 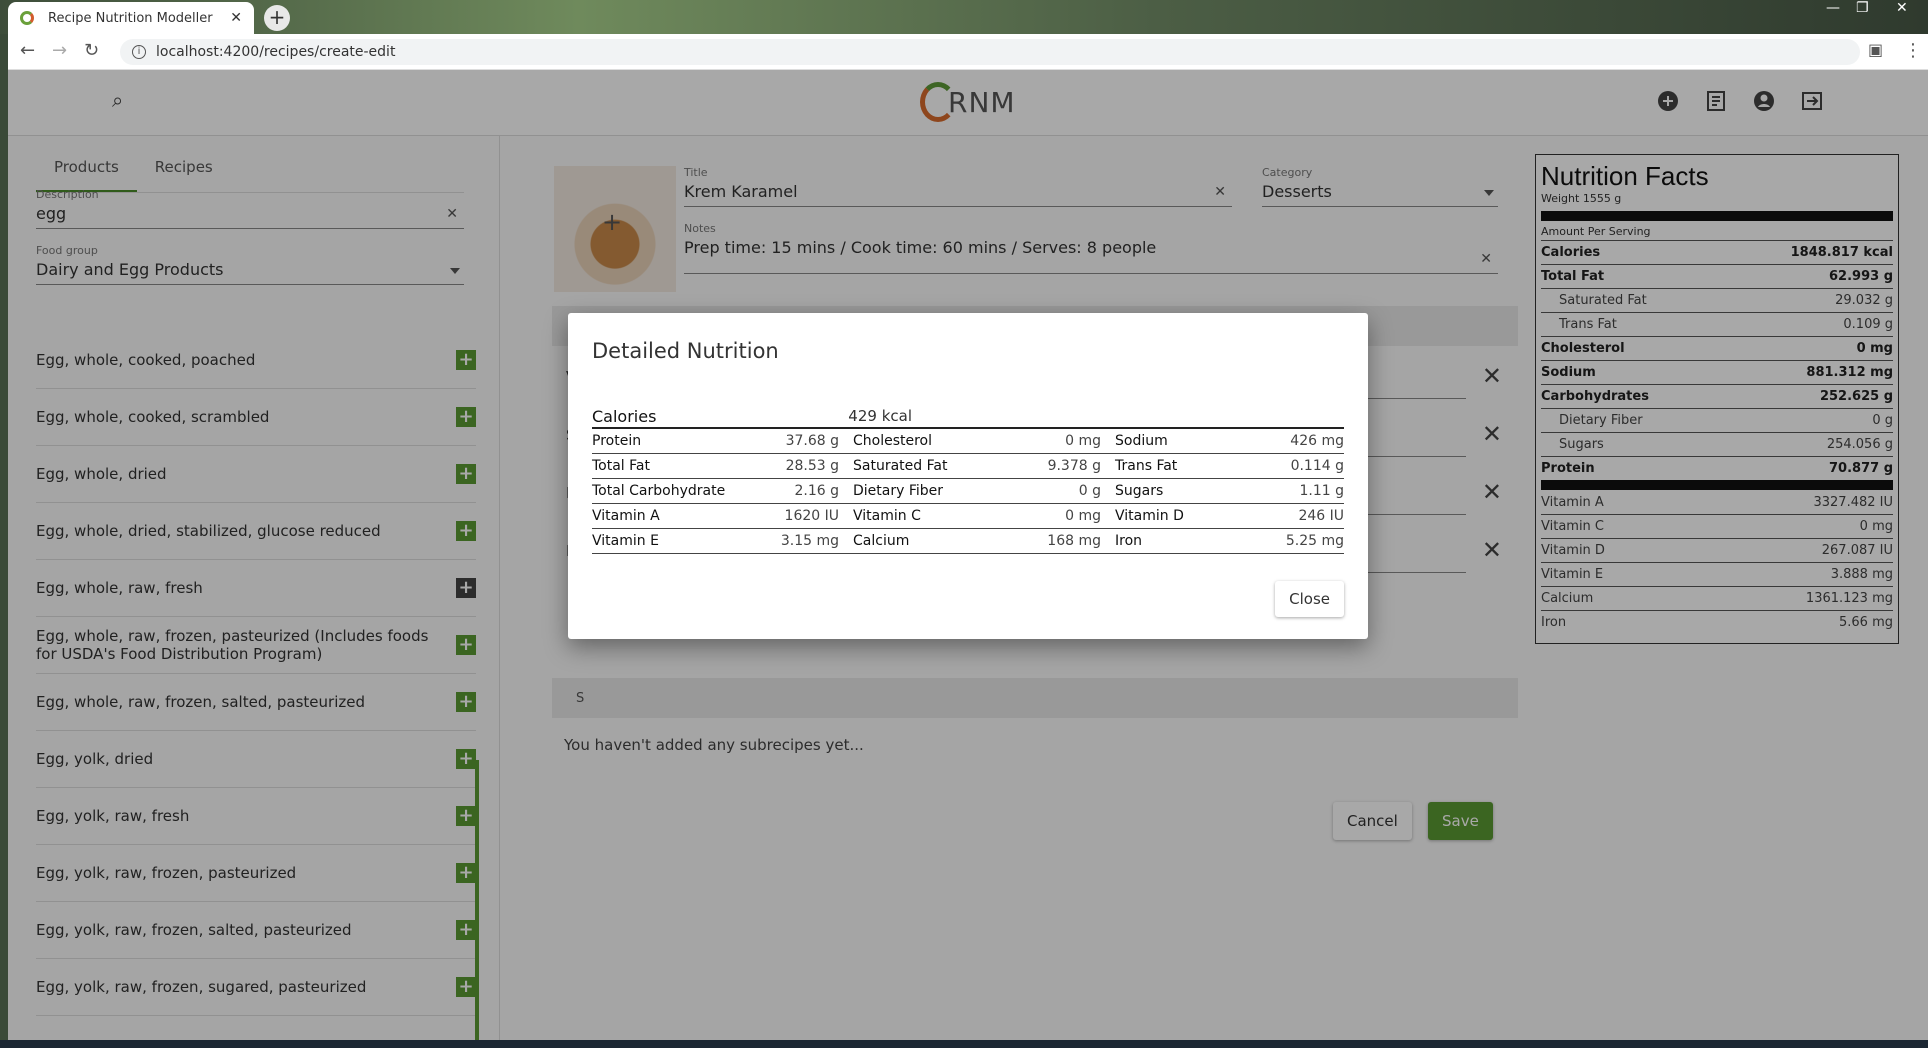 I want to click on url-text: localhost:4200/recipes/create-edit, so click(x=276, y=52).